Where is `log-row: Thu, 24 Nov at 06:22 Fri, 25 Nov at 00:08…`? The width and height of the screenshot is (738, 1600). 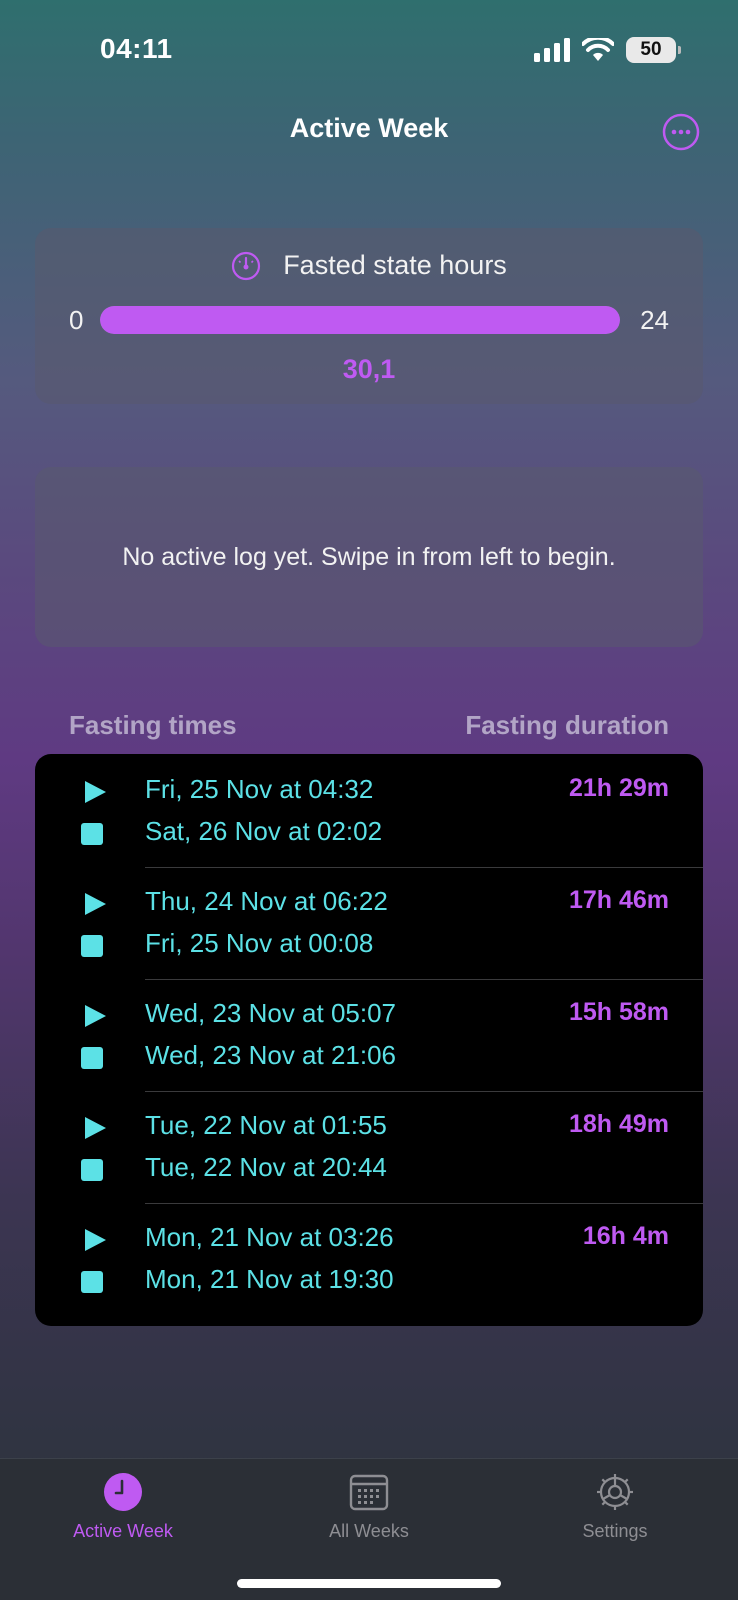
log-row: Thu, 24 Nov at 06:22 Fri, 25 Nov at 00:08… is located at coordinates (369, 923).